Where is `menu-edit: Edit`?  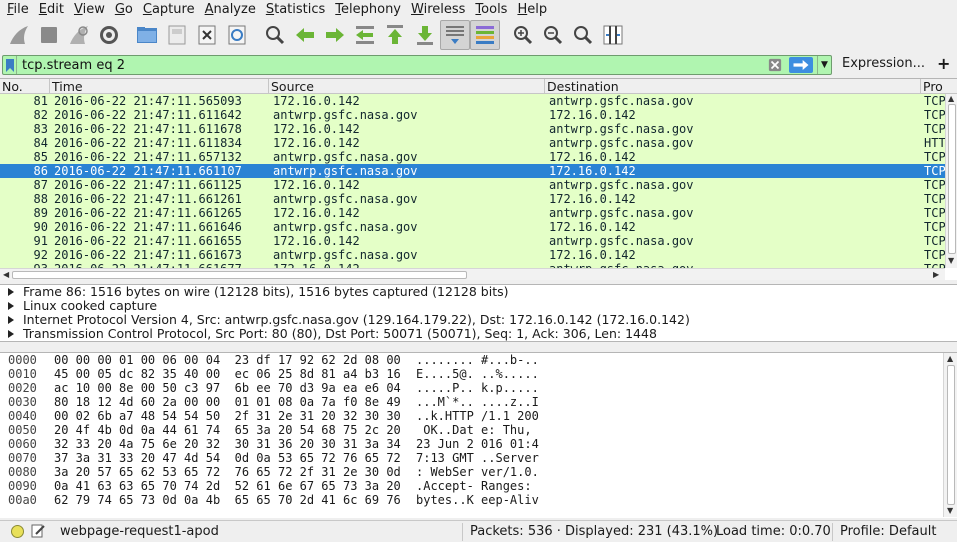 menu-edit: Edit is located at coordinates (51, 9).